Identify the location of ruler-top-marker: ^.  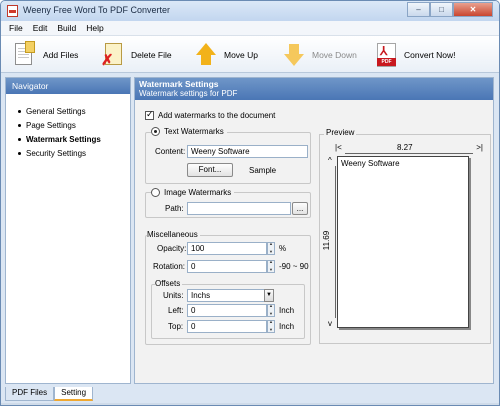
(330, 160).